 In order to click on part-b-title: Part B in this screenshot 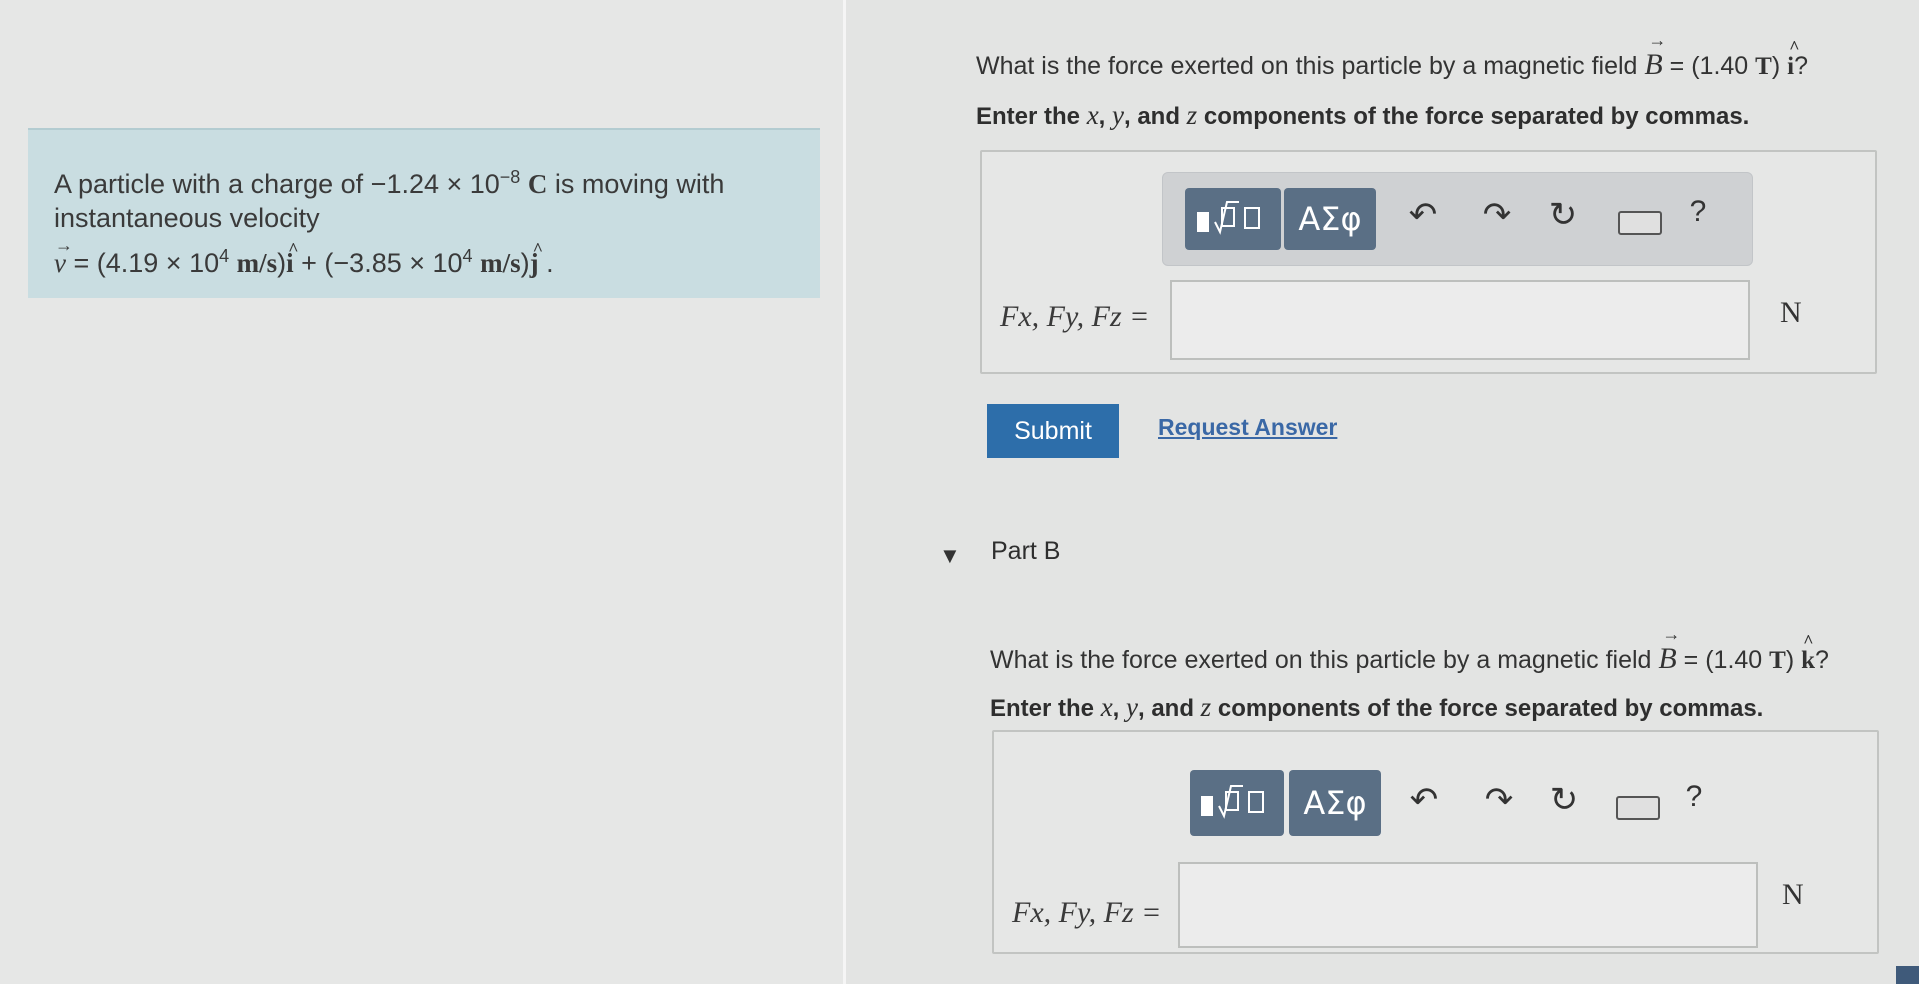, I will do `click(1025, 551)`.